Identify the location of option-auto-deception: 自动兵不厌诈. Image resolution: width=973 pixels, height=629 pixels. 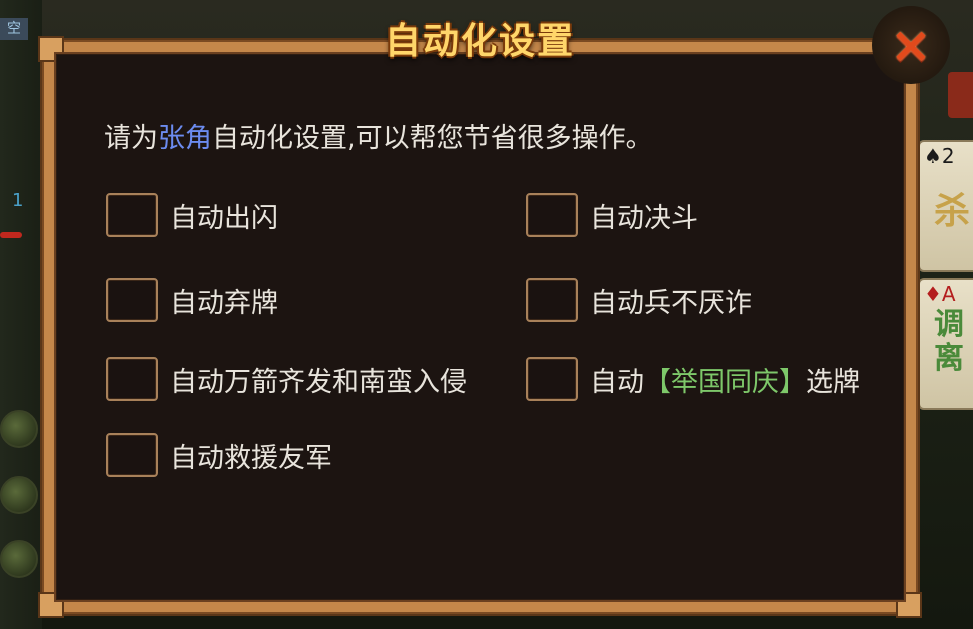
(639, 300).